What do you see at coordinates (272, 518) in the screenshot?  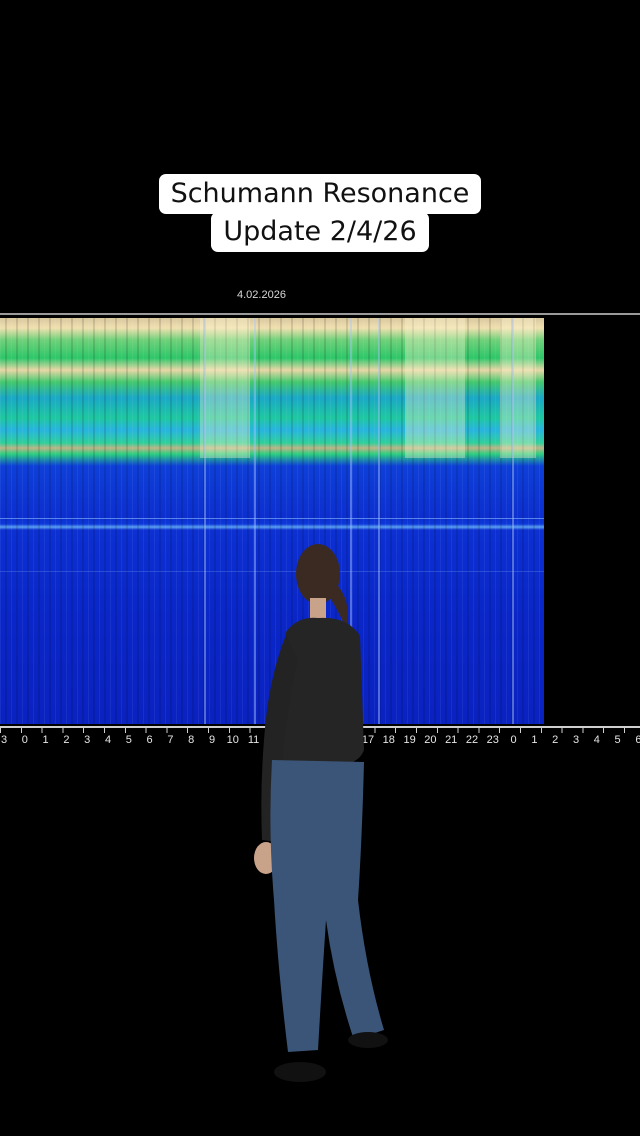 I see `spectrogram-line` at bounding box center [272, 518].